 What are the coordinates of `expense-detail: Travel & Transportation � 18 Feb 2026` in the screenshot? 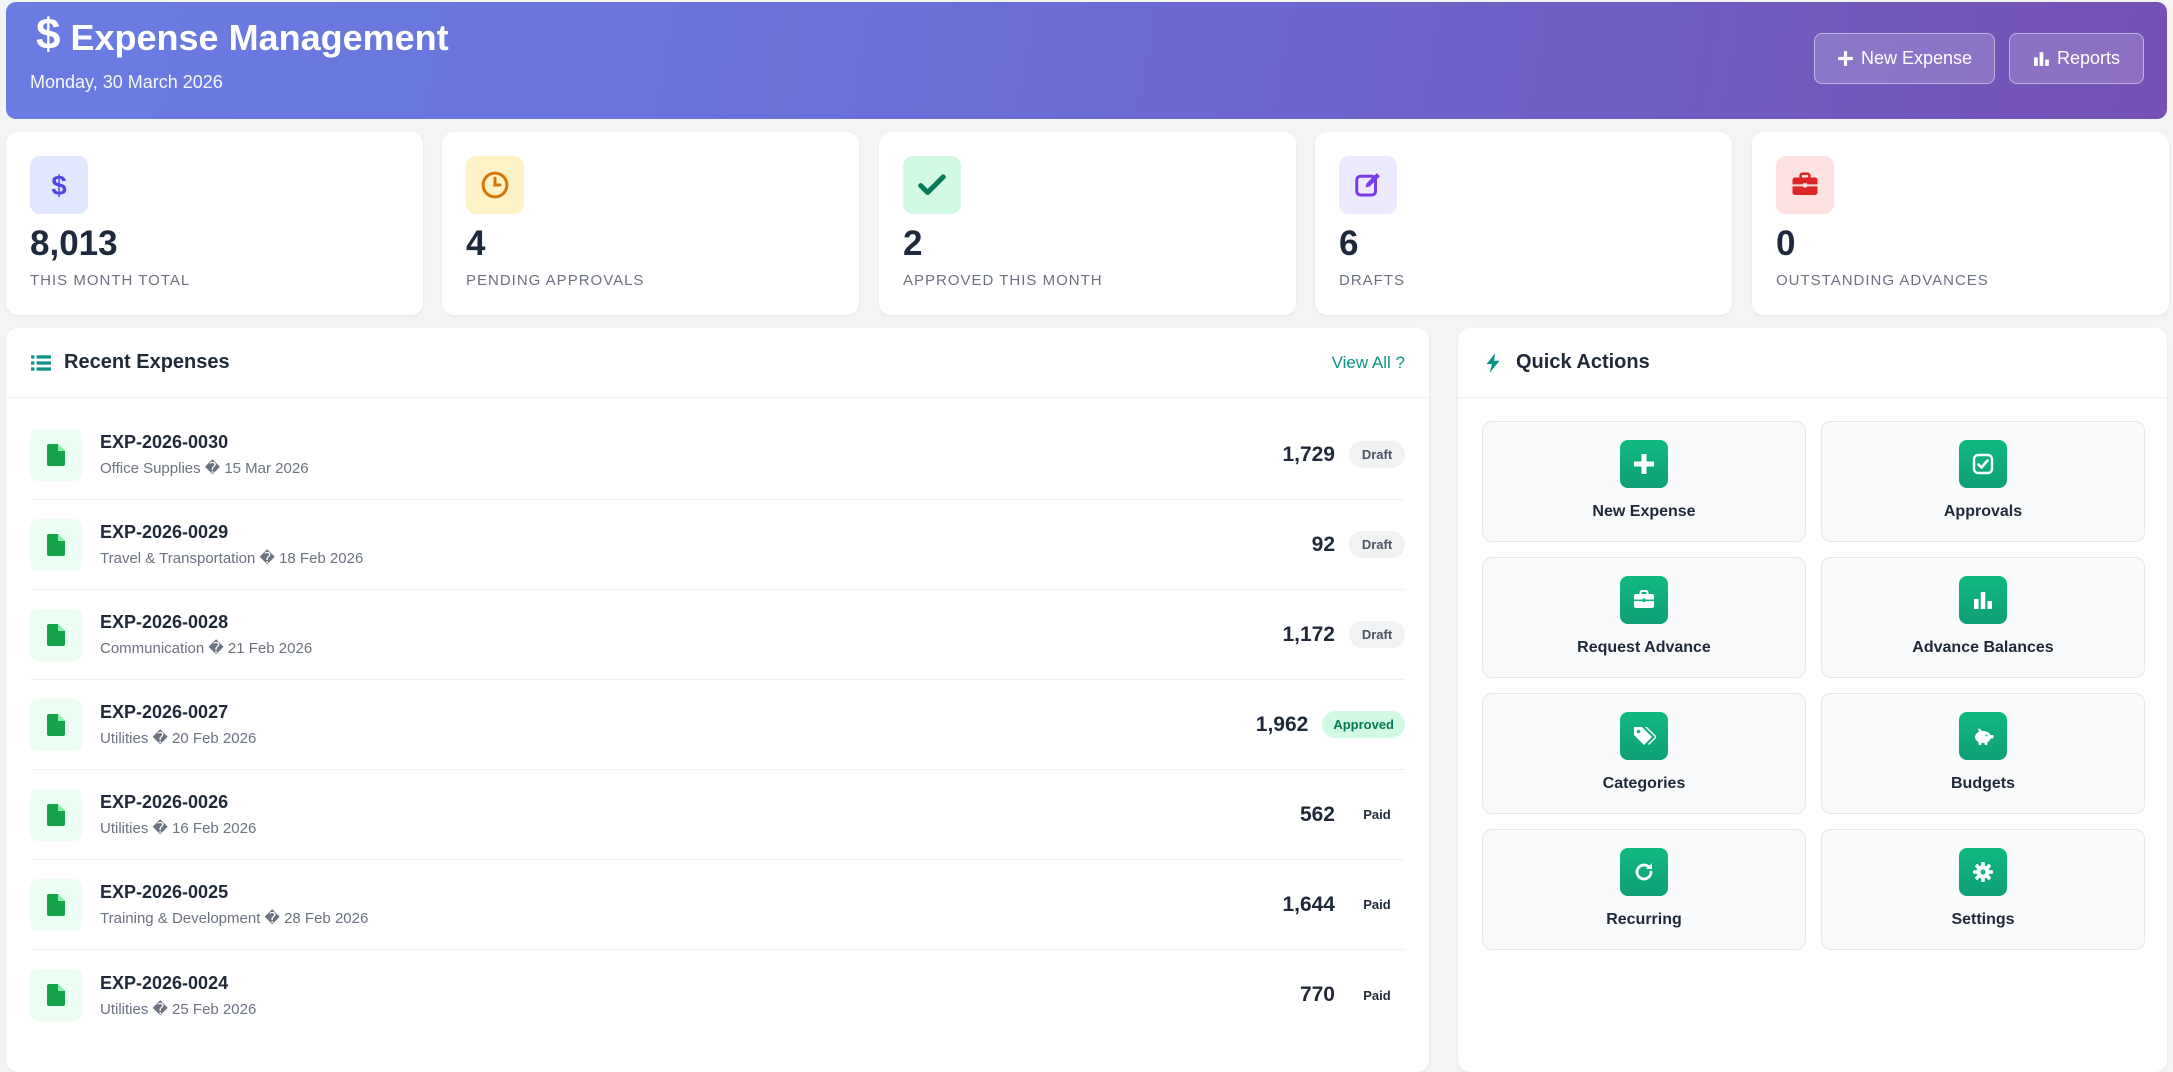 It's located at (232, 558).